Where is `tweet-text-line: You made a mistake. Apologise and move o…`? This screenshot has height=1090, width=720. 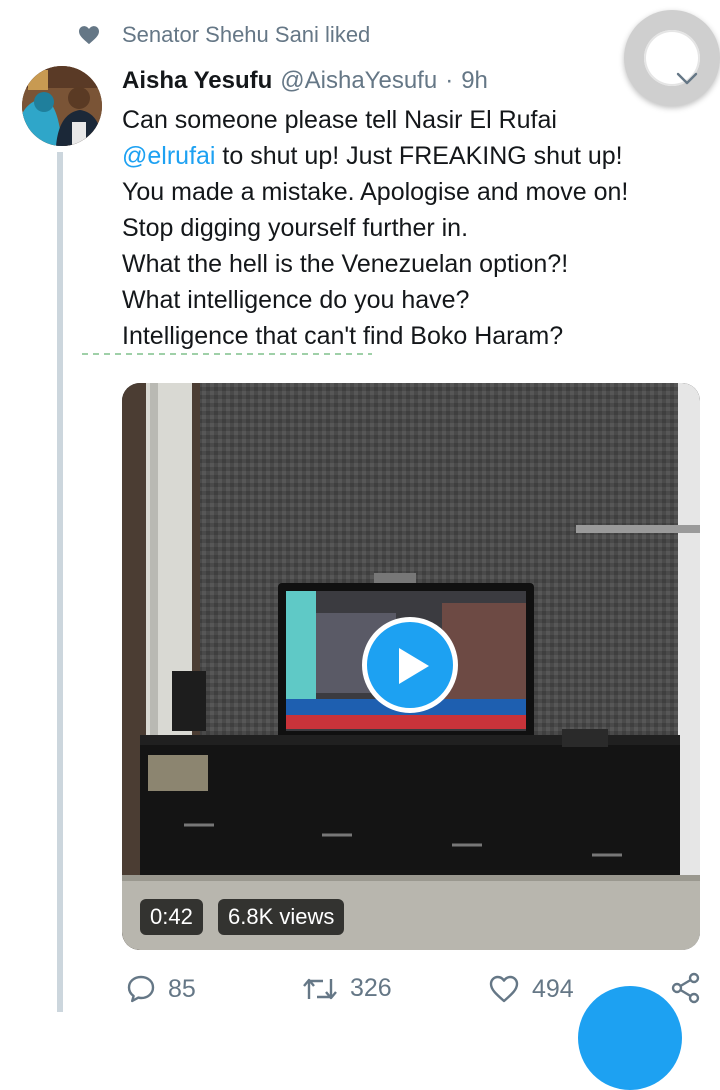
tweet-text-line: You made a mistake. Apologise and move o… is located at coordinates (375, 192).